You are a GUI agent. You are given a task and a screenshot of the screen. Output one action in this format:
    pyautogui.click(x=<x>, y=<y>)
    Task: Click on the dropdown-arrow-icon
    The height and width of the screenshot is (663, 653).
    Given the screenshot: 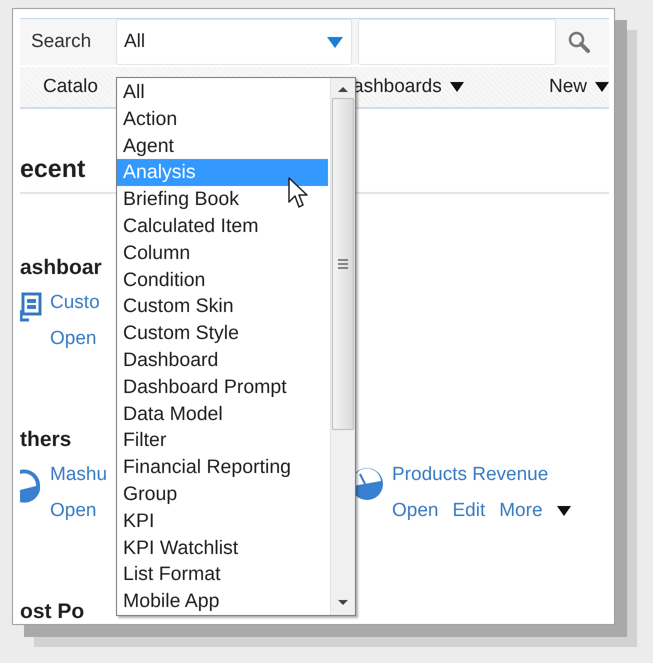 What is the action you would take?
    pyautogui.click(x=335, y=42)
    